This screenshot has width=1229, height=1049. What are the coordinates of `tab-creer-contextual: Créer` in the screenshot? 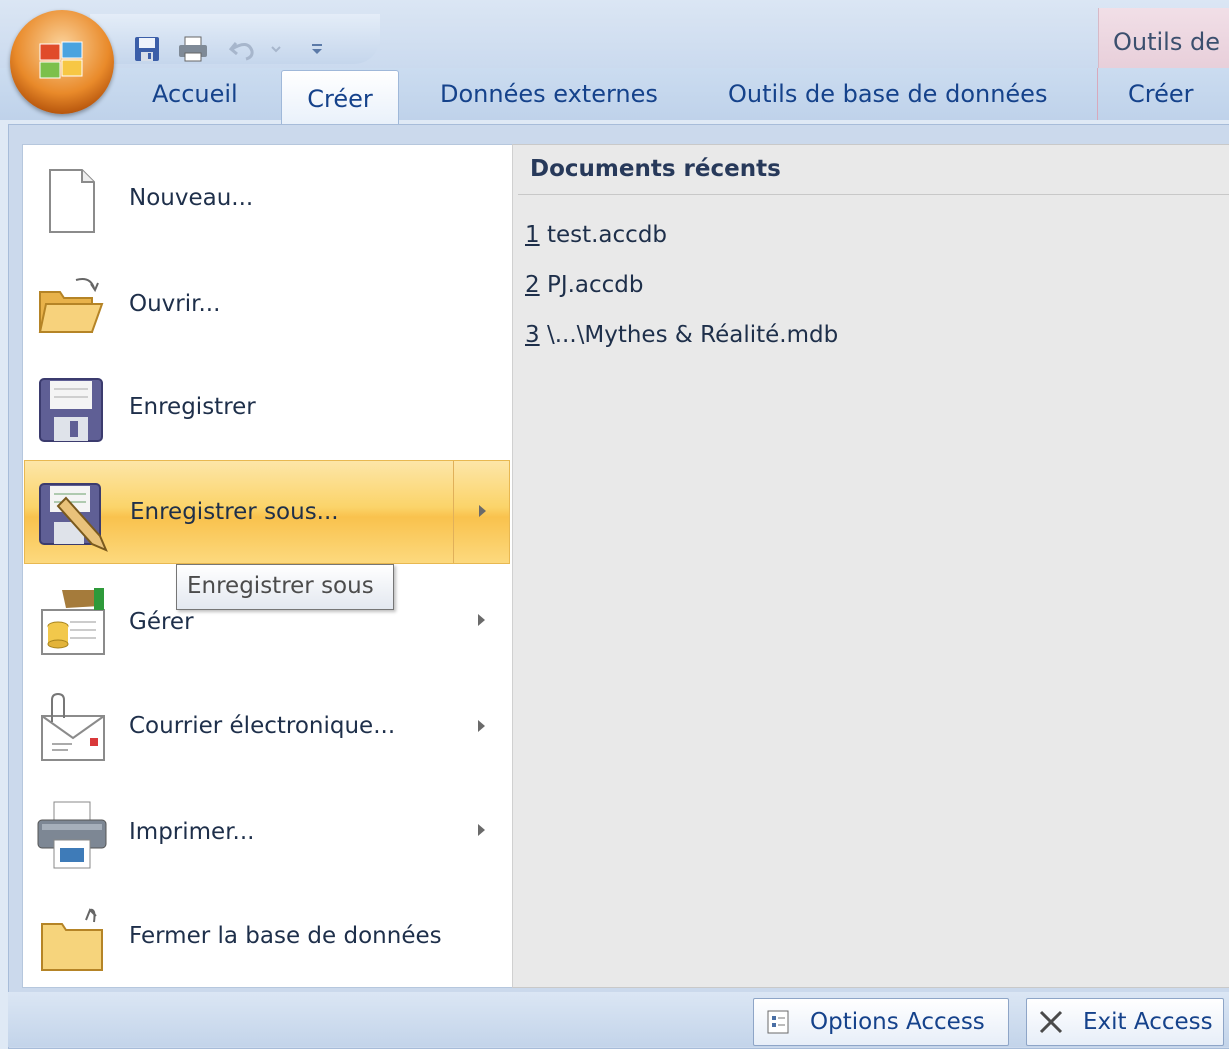 It's located at (1161, 94).